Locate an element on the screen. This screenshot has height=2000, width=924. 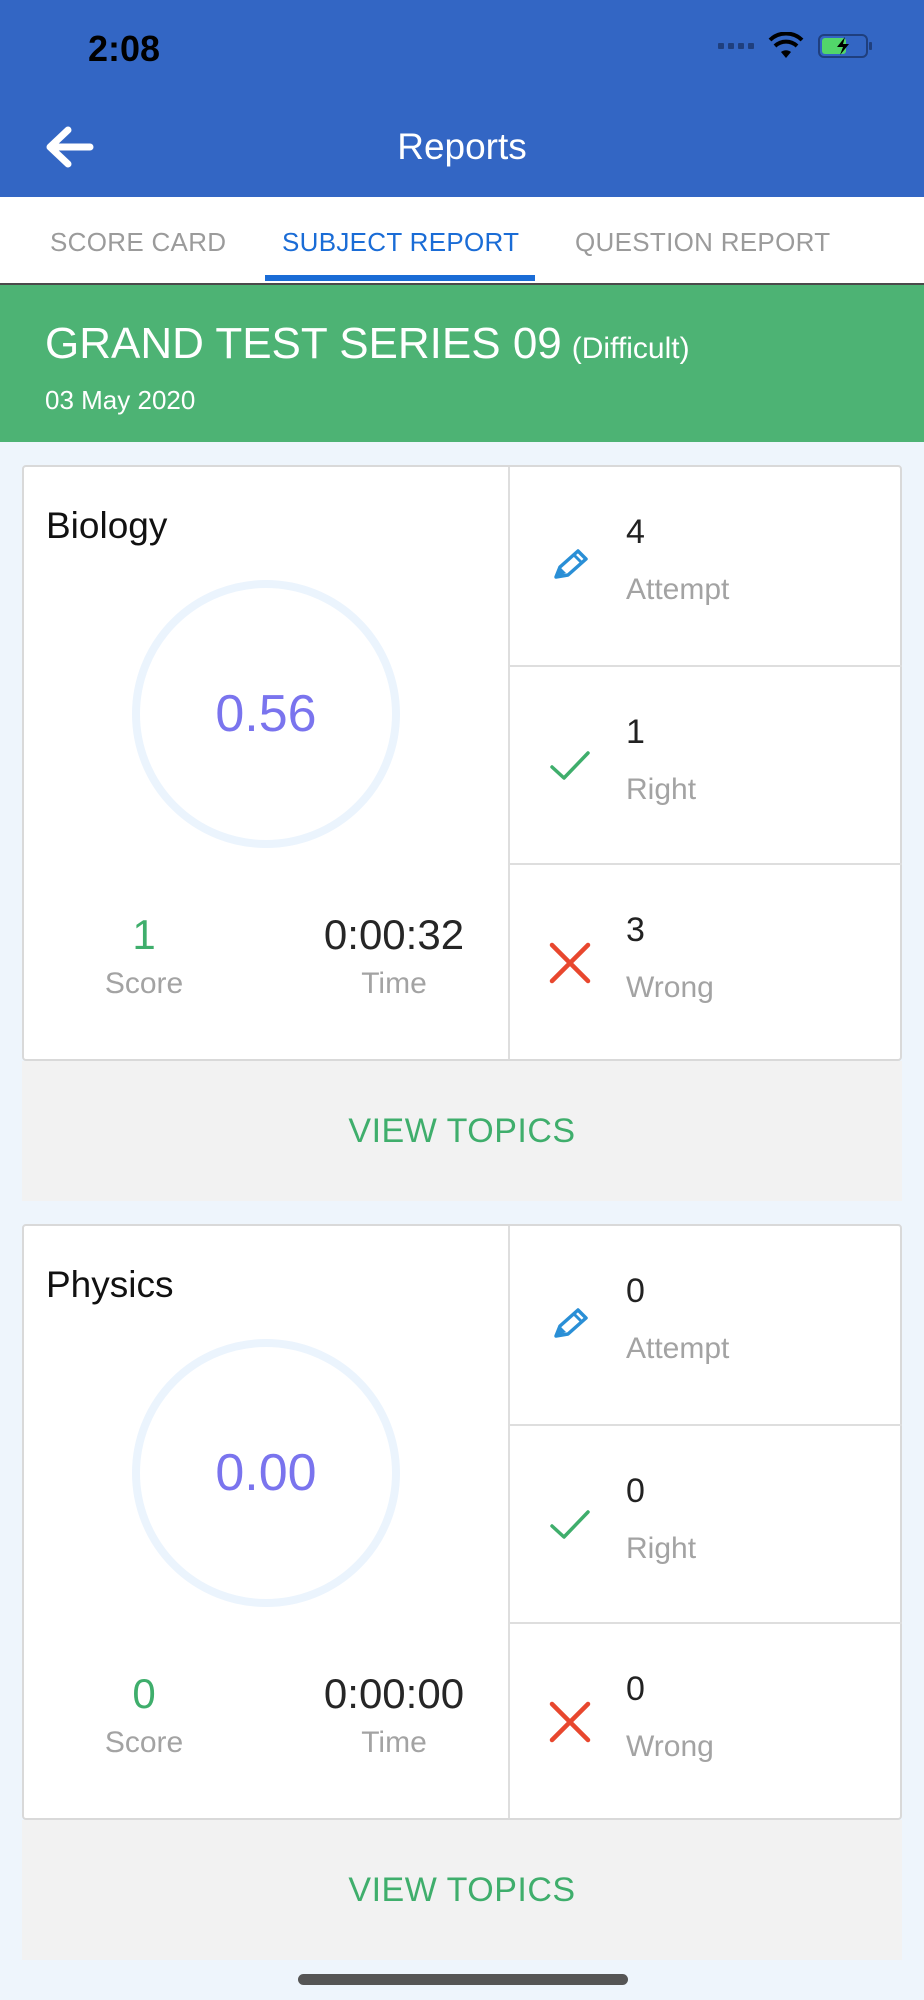
stat-attempt: 4 Attempt is located at coordinates (706, 566).